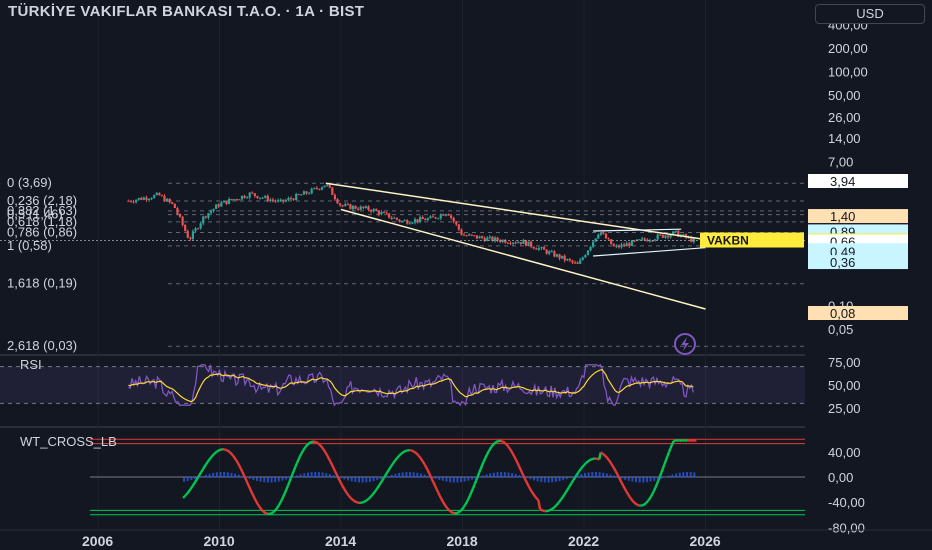  Describe the element at coordinates (840, 162) in the screenshot. I see `price-axis-tick: 7,00` at that location.